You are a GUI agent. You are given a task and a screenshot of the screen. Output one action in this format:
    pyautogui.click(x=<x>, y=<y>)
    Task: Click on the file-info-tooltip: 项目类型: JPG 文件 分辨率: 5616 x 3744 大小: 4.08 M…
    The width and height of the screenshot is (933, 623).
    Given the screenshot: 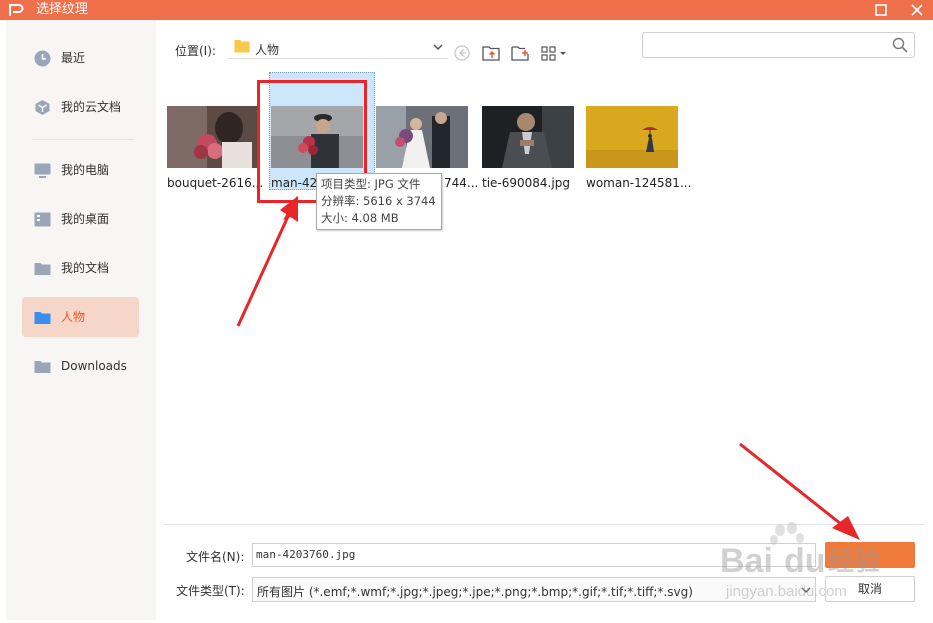 What is the action you would take?
    pyautogui.click(x=379, y=201)
    